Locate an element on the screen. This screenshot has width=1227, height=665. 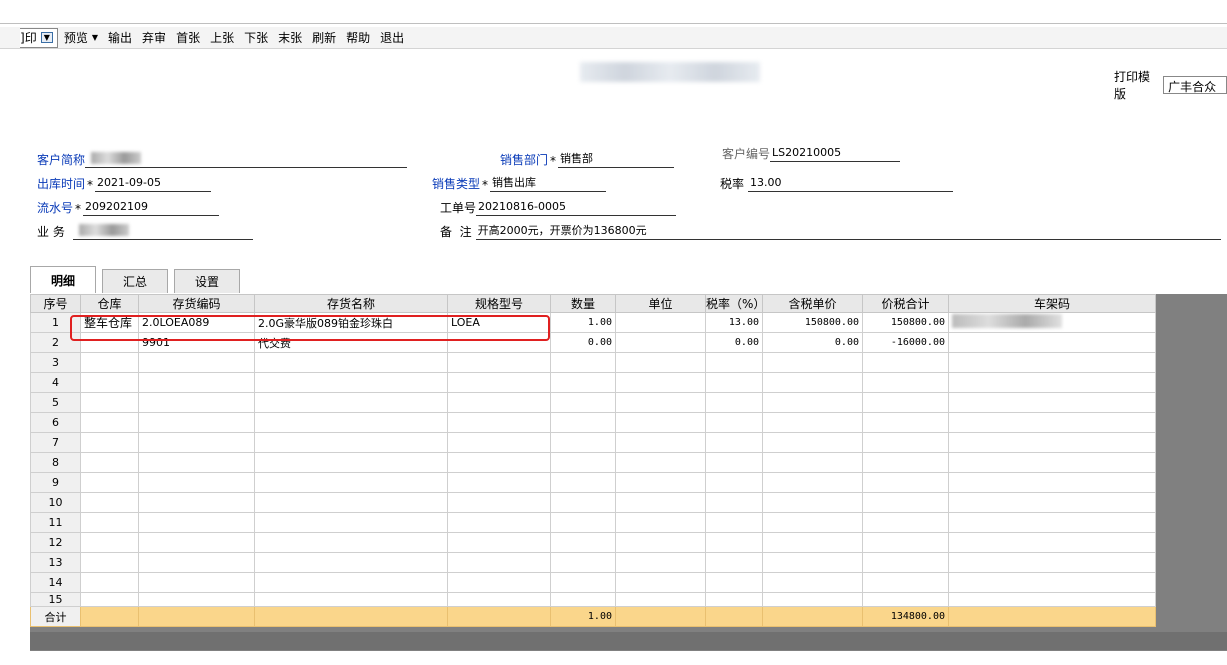
col-header: 单位 is located at coordinates (660, 303).